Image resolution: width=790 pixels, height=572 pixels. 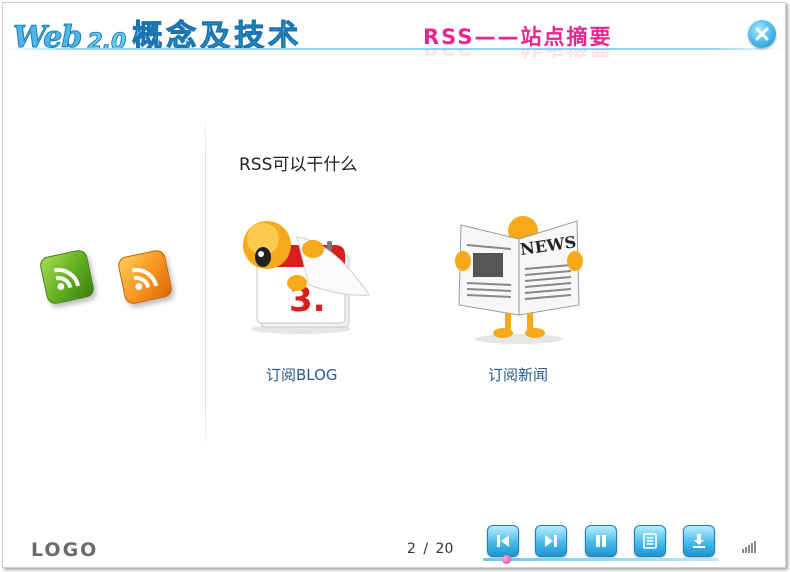 I want to click on pause-icon, so click(x=601, y=541).